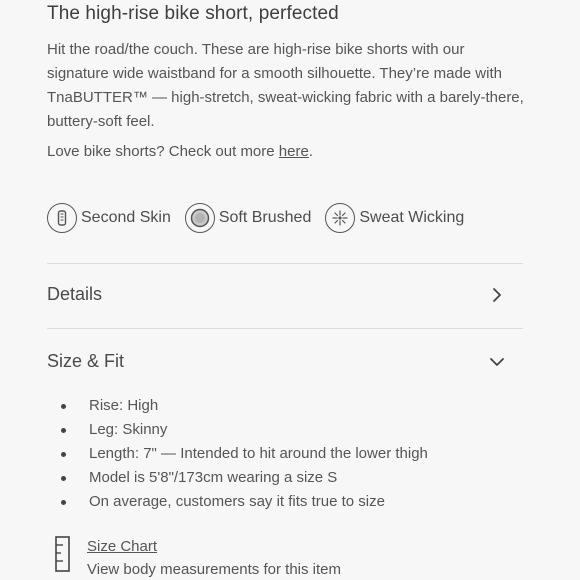 The image size is (580, 580). I want to click on more-prefix: Love bike shorts? Check out more, so click(163, 151).